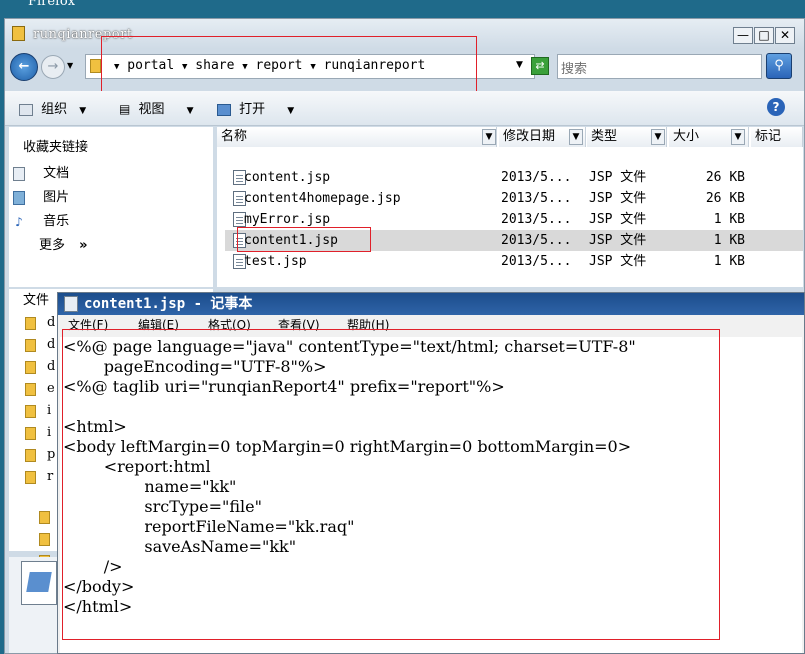 Image resolution: width=805 pixels, height=654 pixels. Describe the element at coordinates (195, 366) in the screenshot. I see `code-line: pageEncoding="UTF-8"%>` at that location.